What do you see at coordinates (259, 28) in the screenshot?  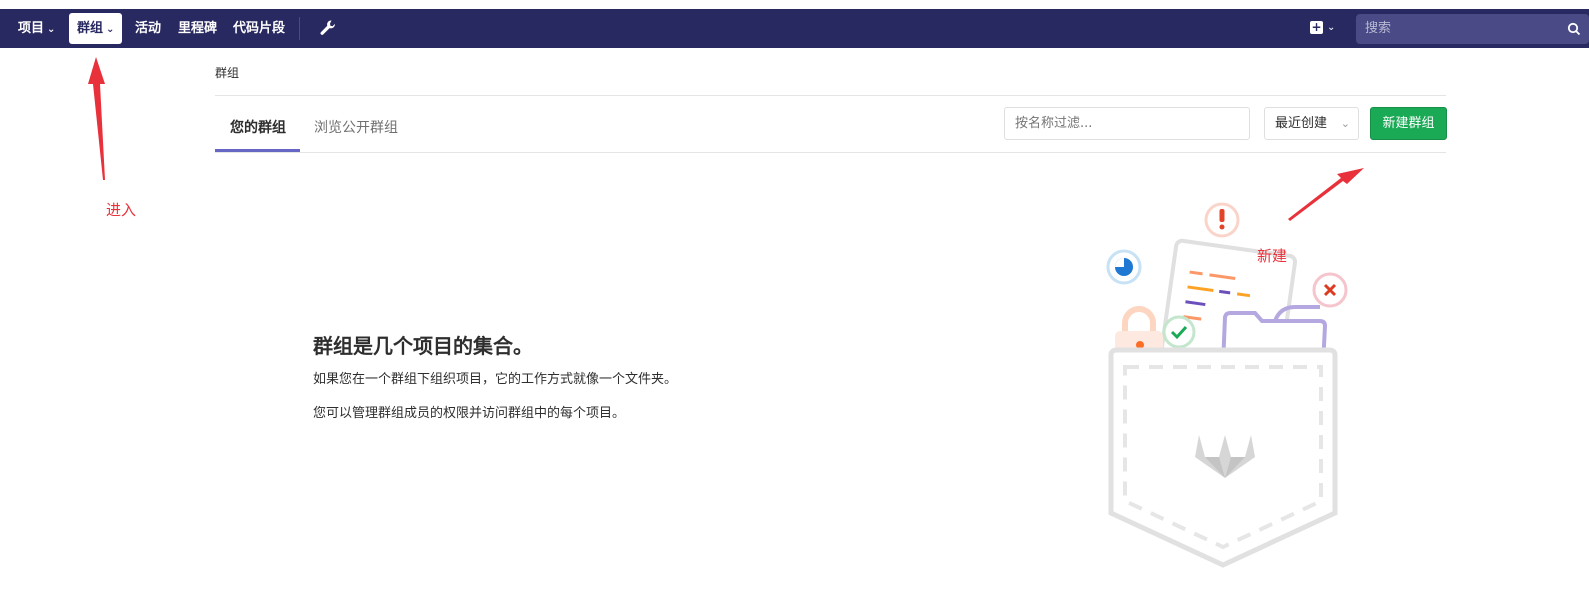 I see `nav-snippets: 代码片段` at bounding box center [259, 28].